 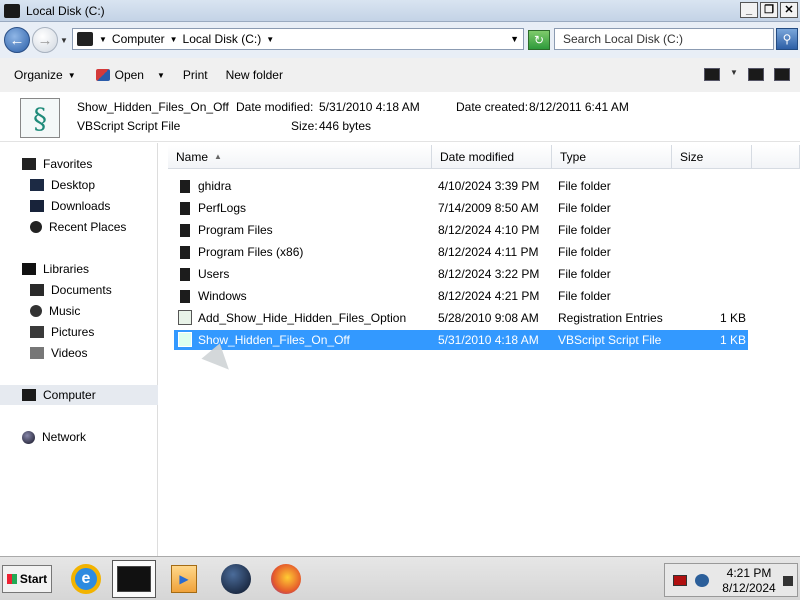 I want to click on sidebar-item-label: Music, so click(x=65, y=311).